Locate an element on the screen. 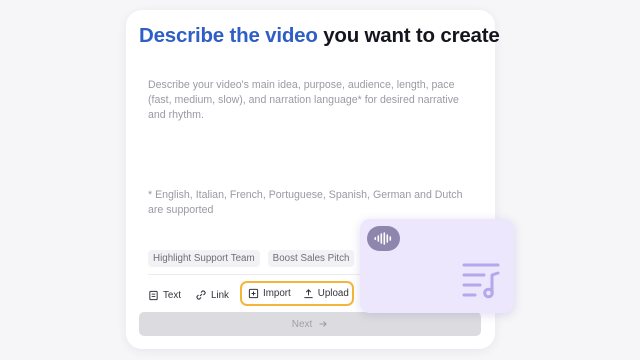  upload-icon is located at coordinates (308, 294).